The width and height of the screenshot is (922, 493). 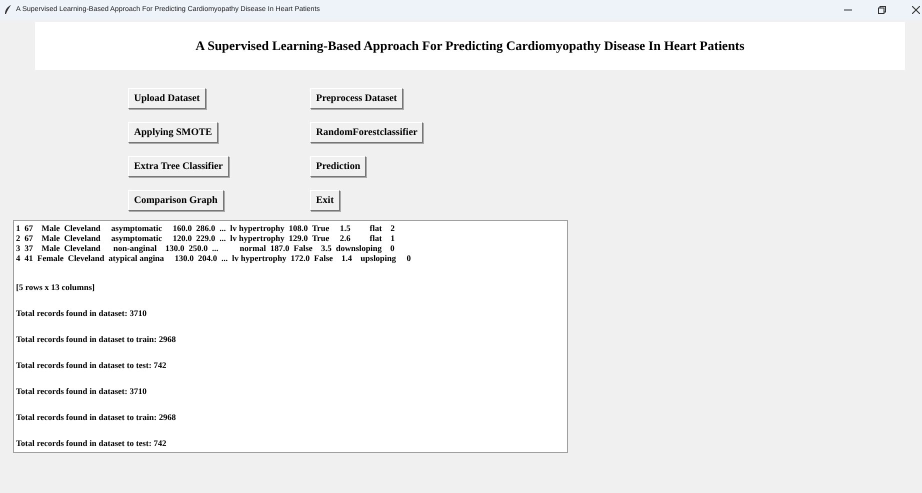 What do you see at coordinates (8, 10) in the screenshot?
I see `feather-icon` at bounding box center [8, 10].